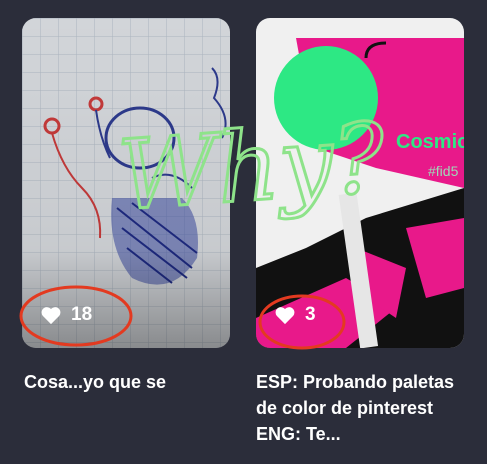  What do you see at coordinates (82, 314) in the screenshot?
I see `like-count-value: 18` at bounding box center [82, 314].